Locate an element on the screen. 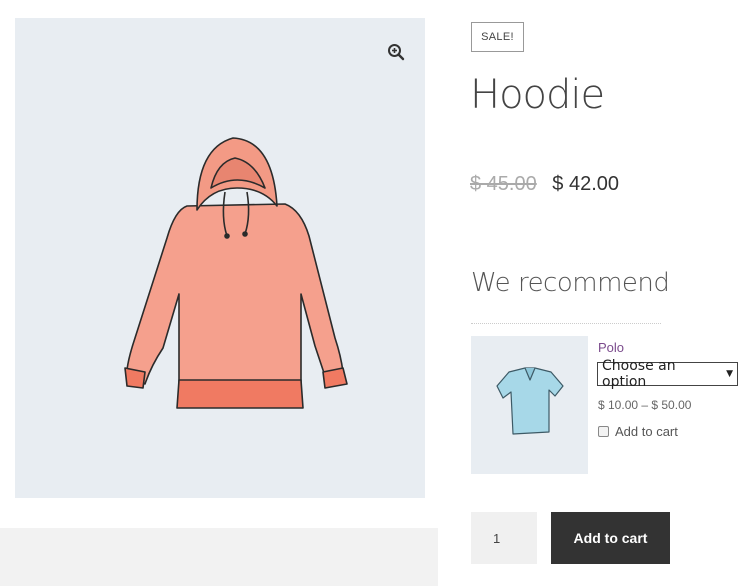 This screenshot has width=746, height=586. recommend-add-label: Add to cart is located at coordinates (646, 431).